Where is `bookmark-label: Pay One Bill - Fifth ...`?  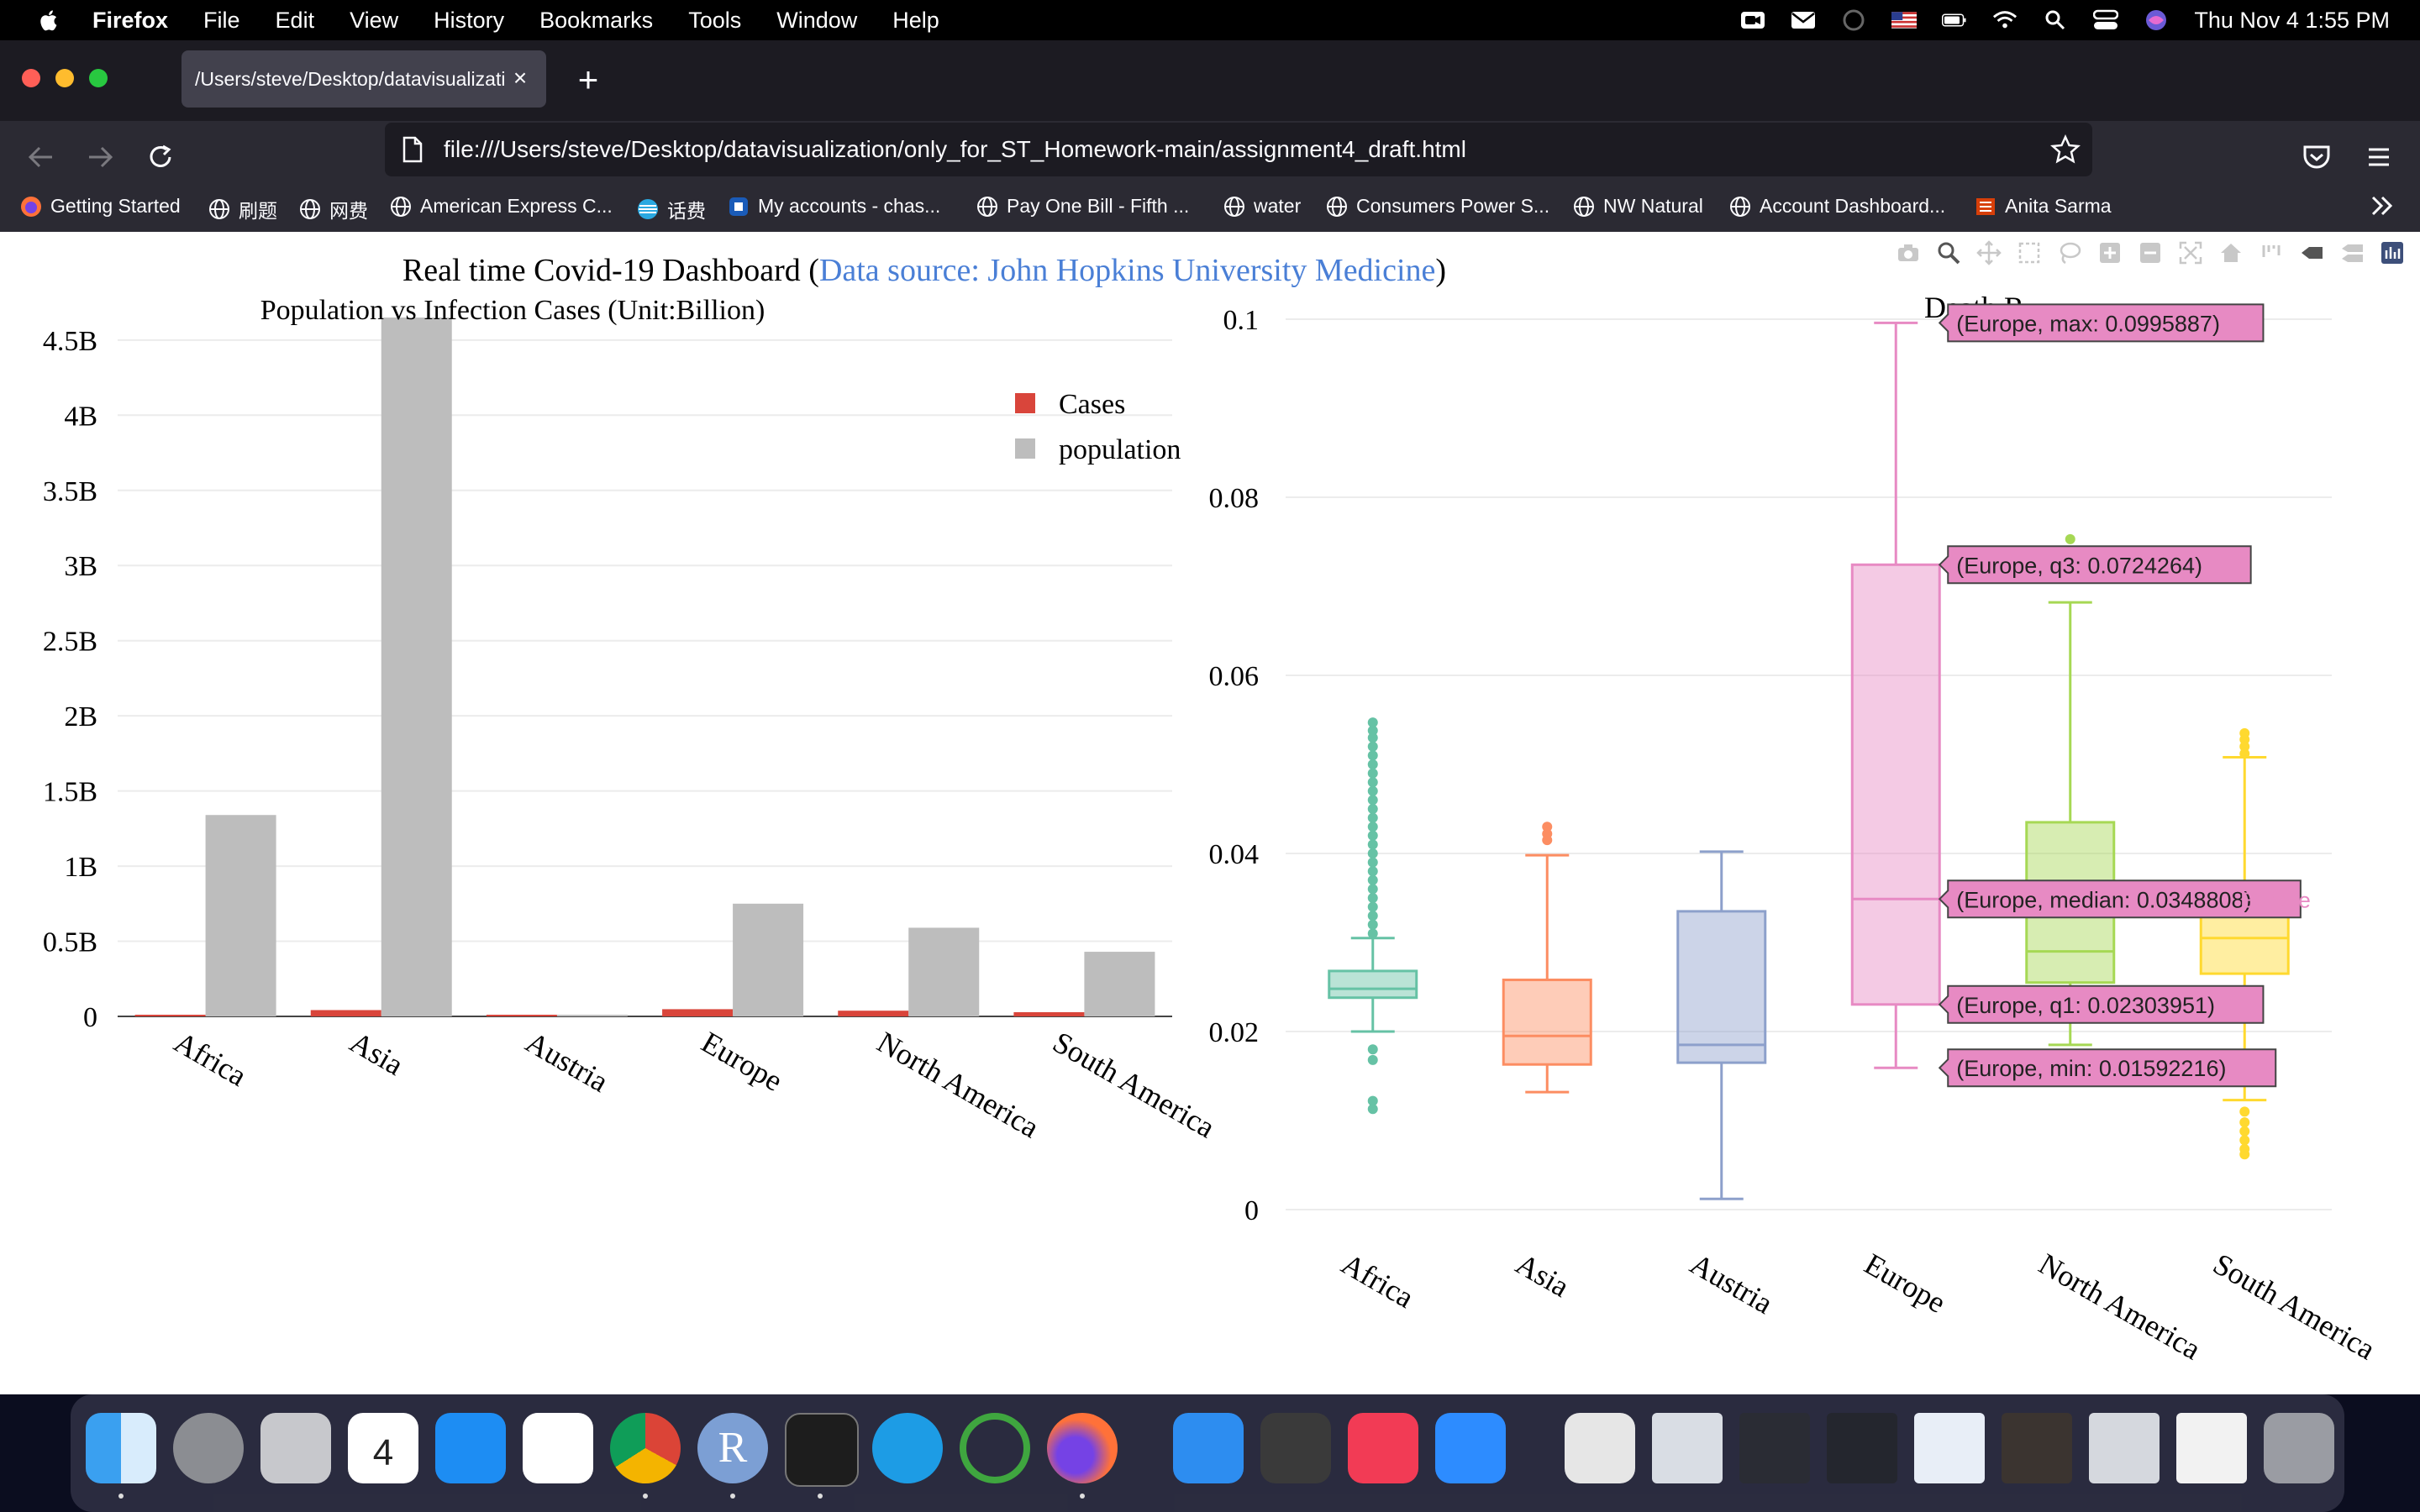
bookmark-label: Pay One Bill - Fifth ... is located at coordinates (1098, 206).